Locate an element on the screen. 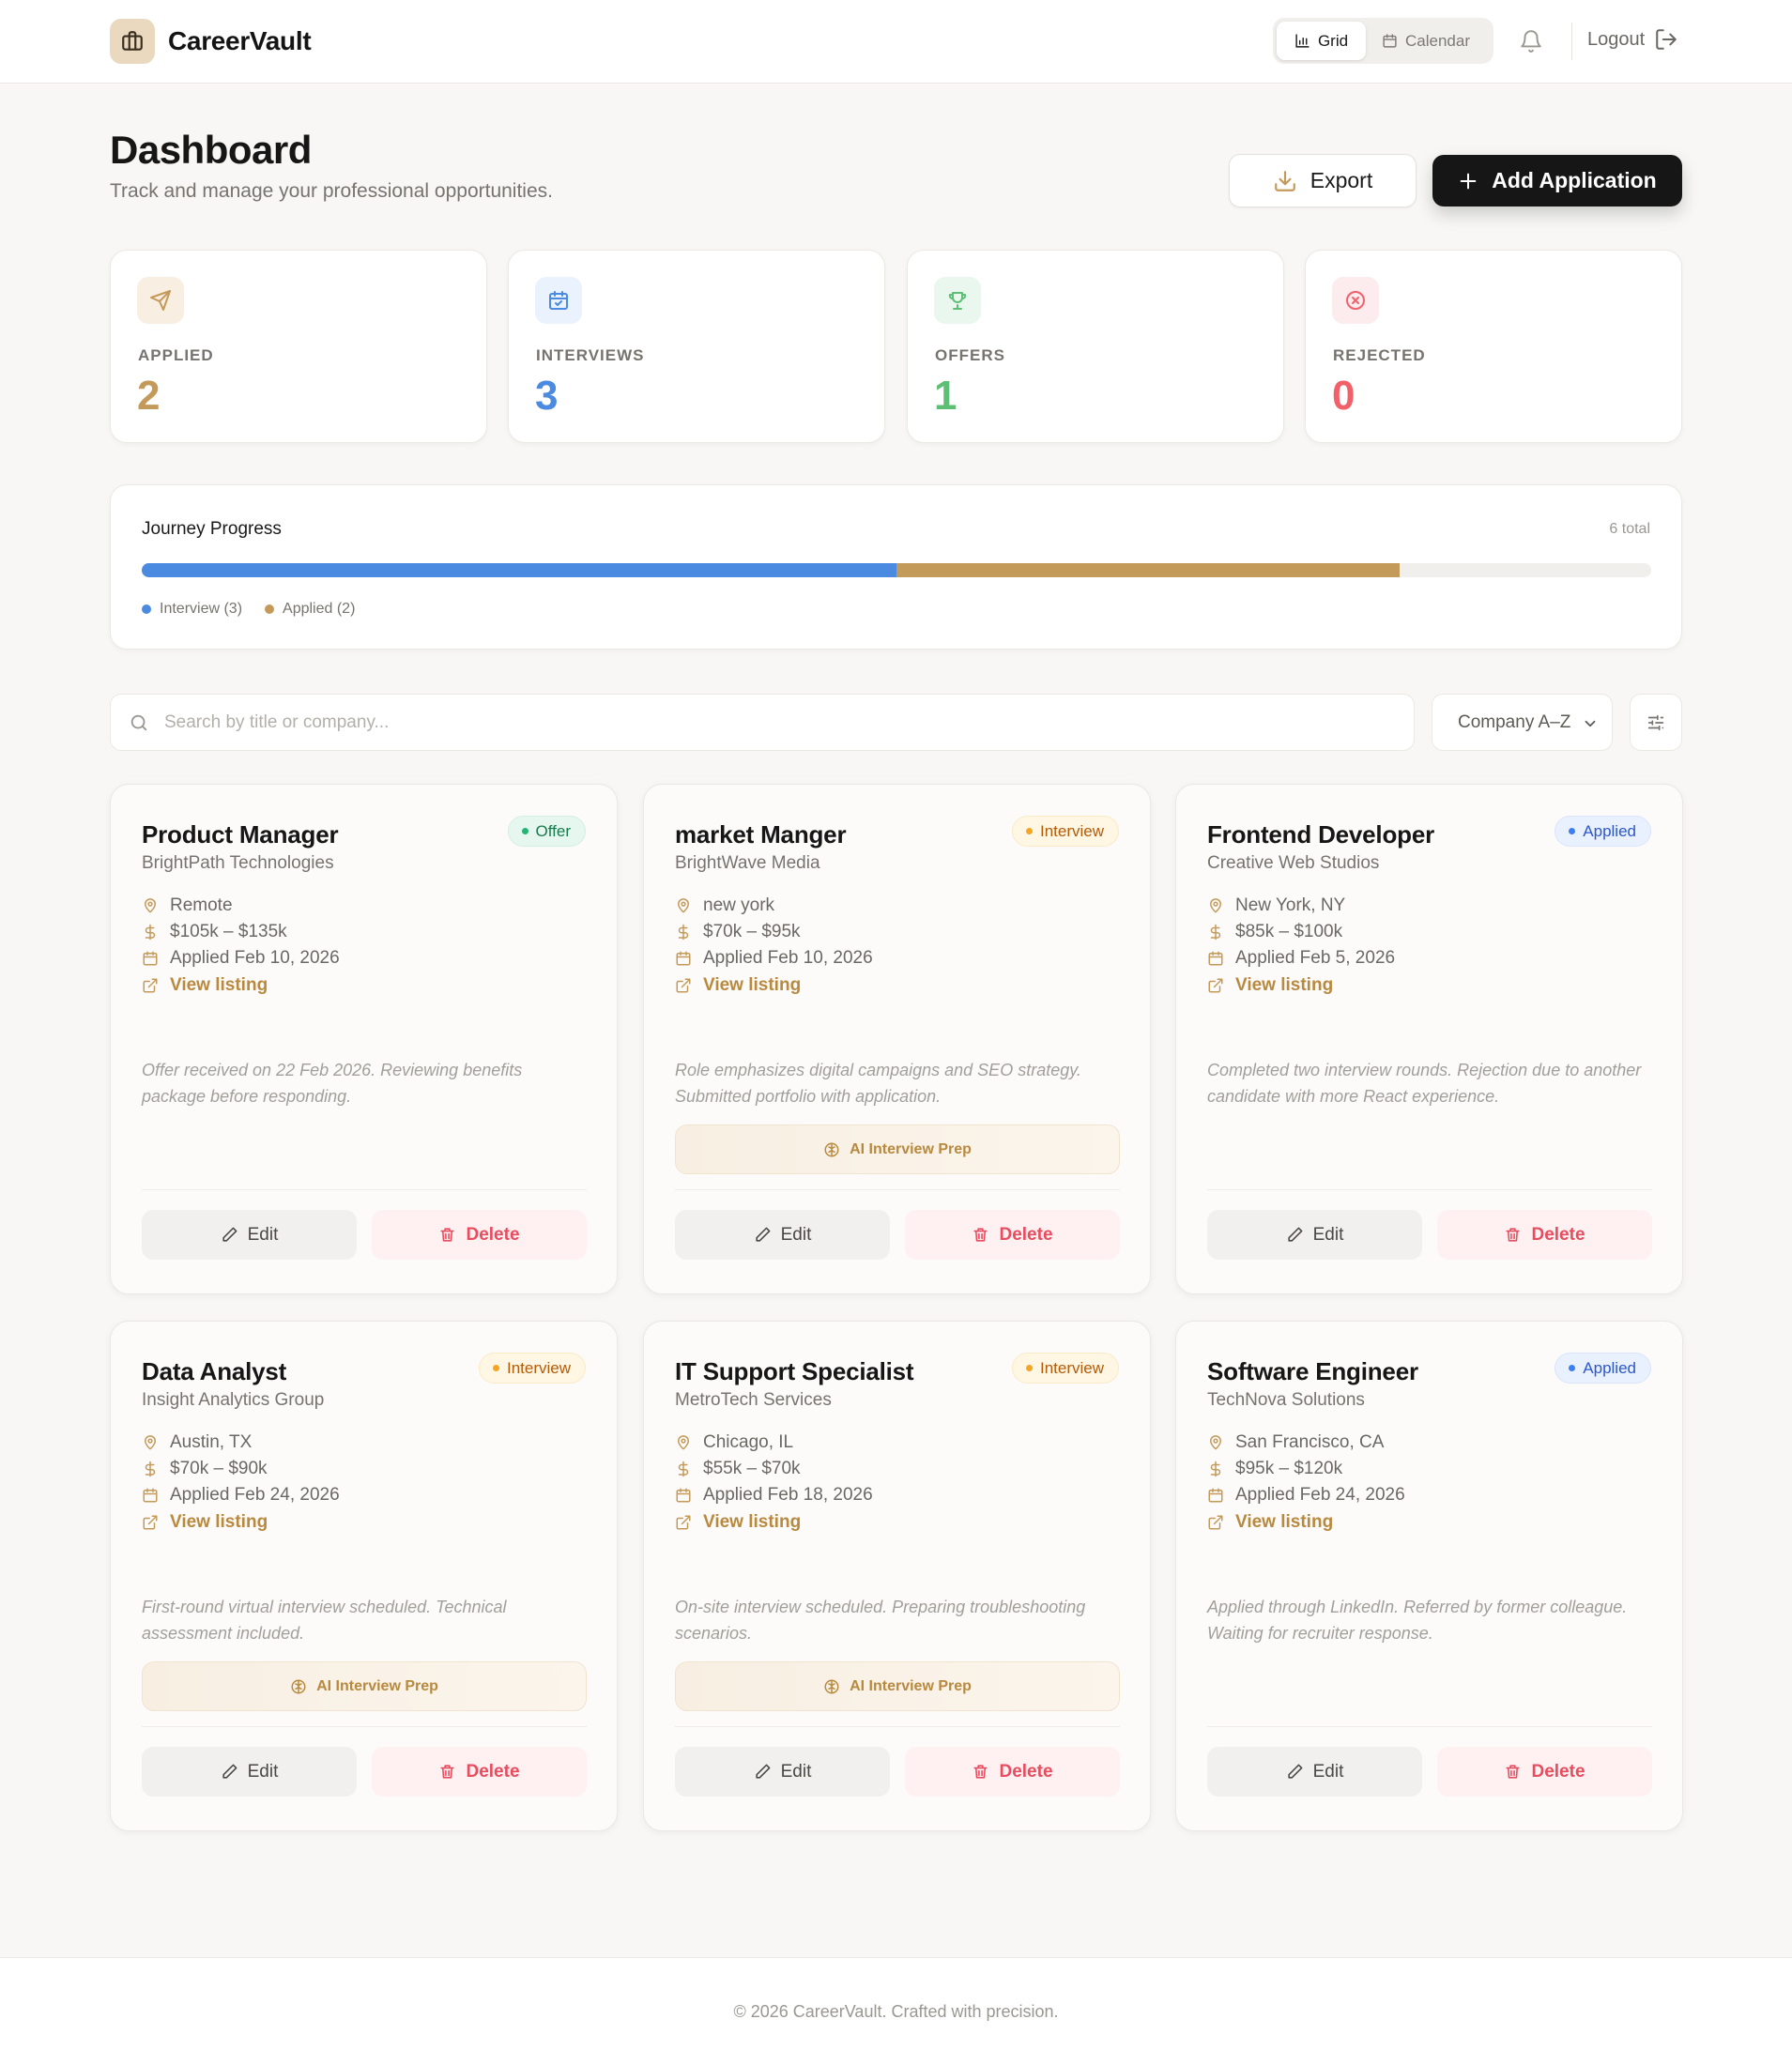  stat-card-offers: OFFERS 1 is located at coordinates (1095, 346).